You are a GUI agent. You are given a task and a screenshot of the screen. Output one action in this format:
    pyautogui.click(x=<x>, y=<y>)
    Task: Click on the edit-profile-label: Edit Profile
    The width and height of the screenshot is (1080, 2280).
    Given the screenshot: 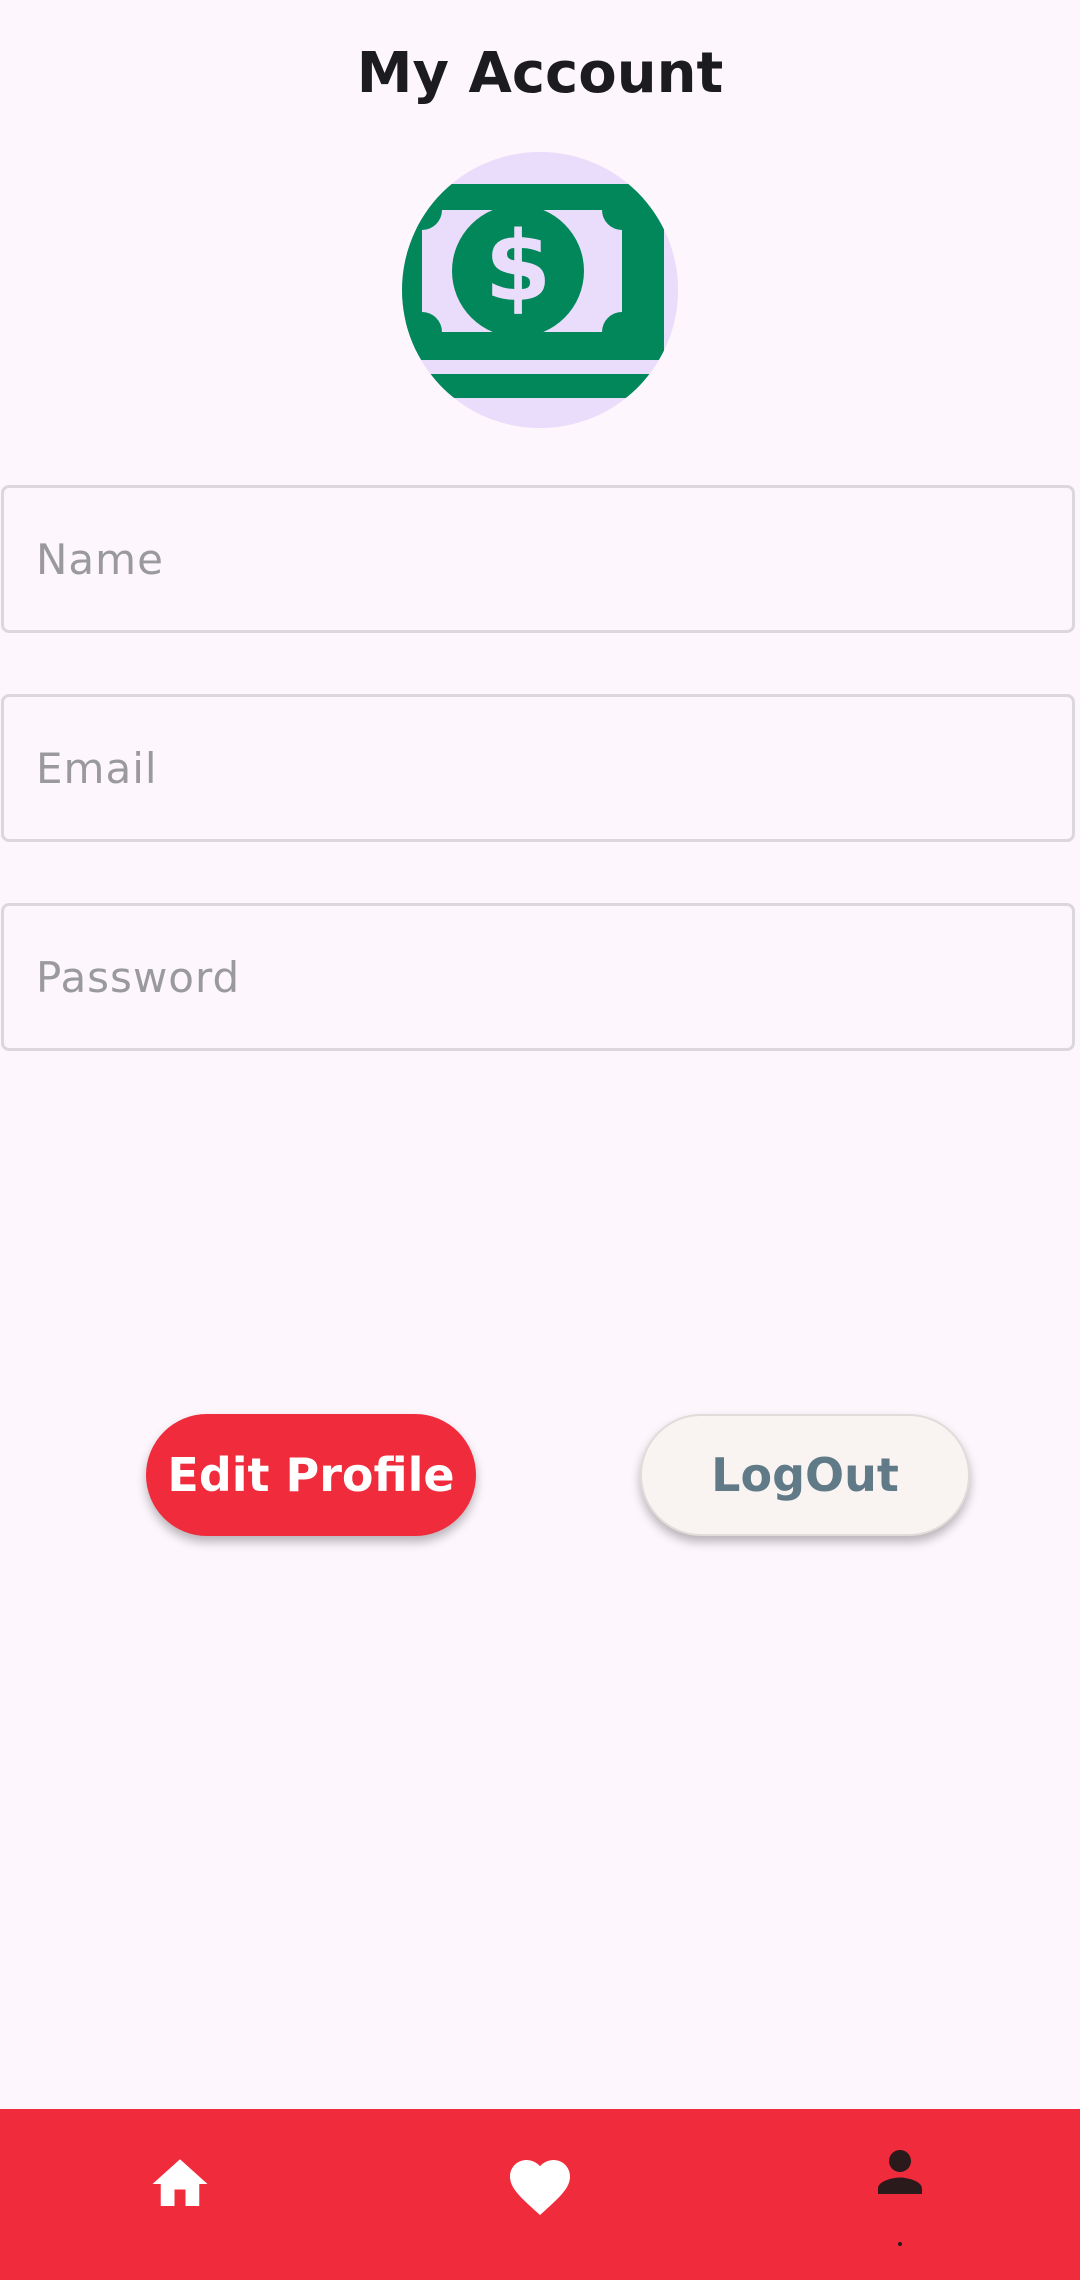 What is the action you would take?
    pyautogui.click(x=311, y=1475)
    